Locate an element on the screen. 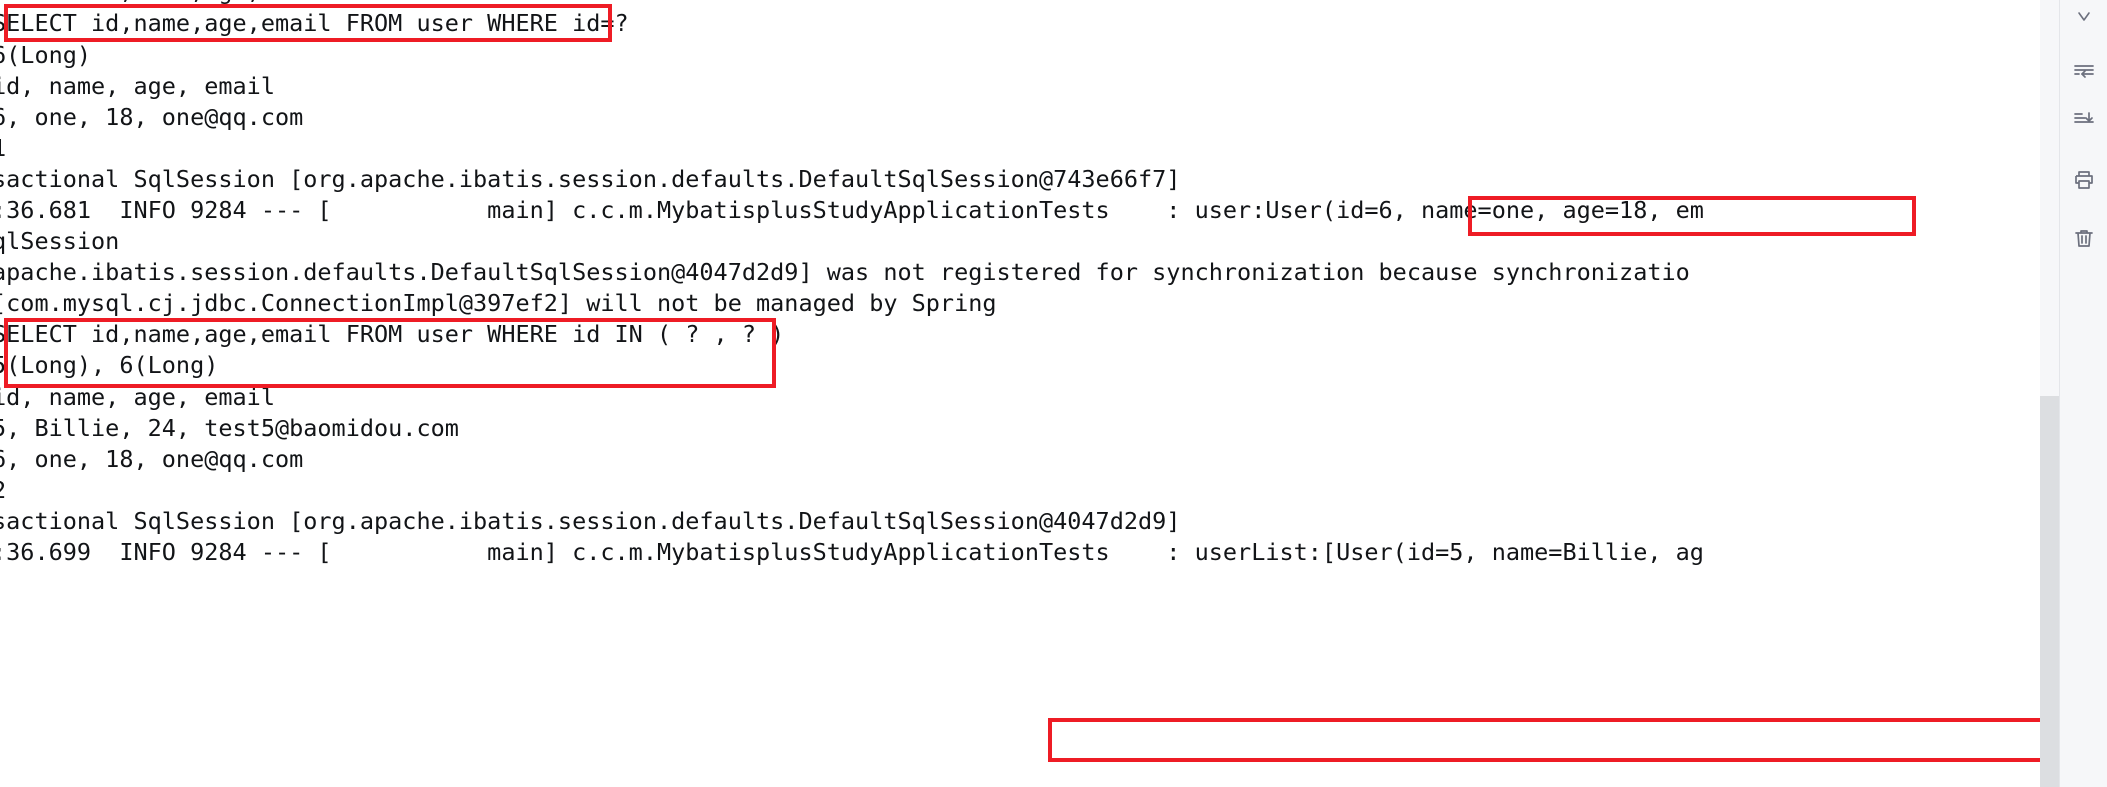  clear-all-button is located at coordinates (2084, 238).